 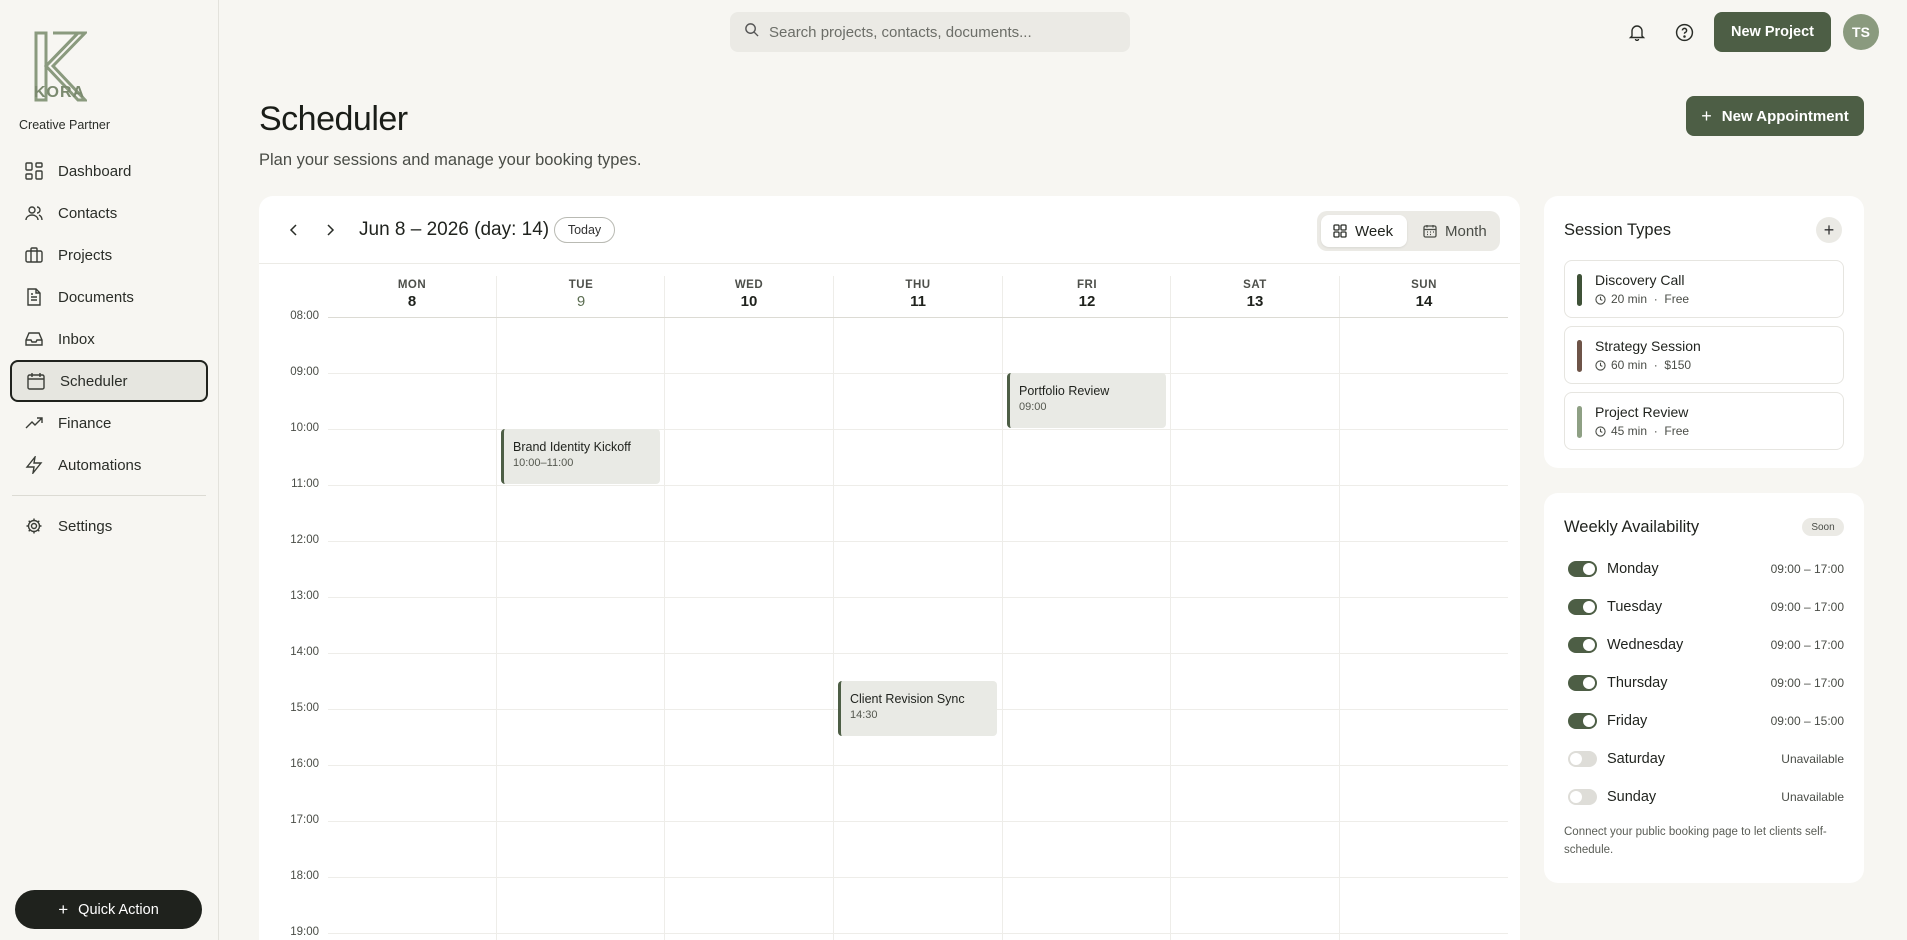 I want to click on availability-day: Tuesday, so click(x=1635, y=607).